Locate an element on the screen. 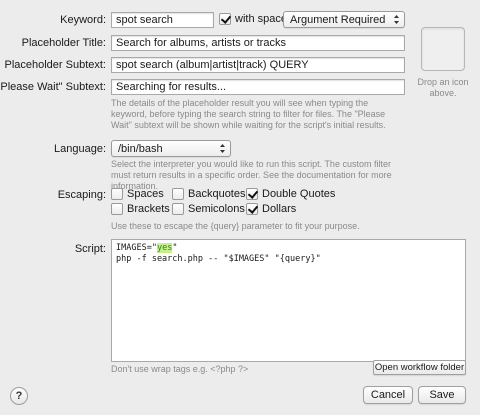  placeholder-subtext-label: Placeholder Subtext: is located at coordinates (55, 65).